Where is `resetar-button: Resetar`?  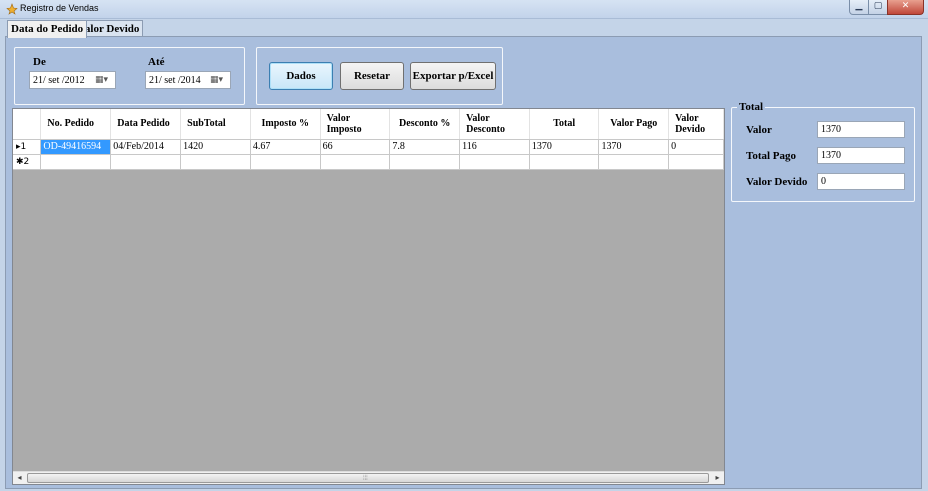
resetar-button: Resetar is located at coordinates (372, 76).